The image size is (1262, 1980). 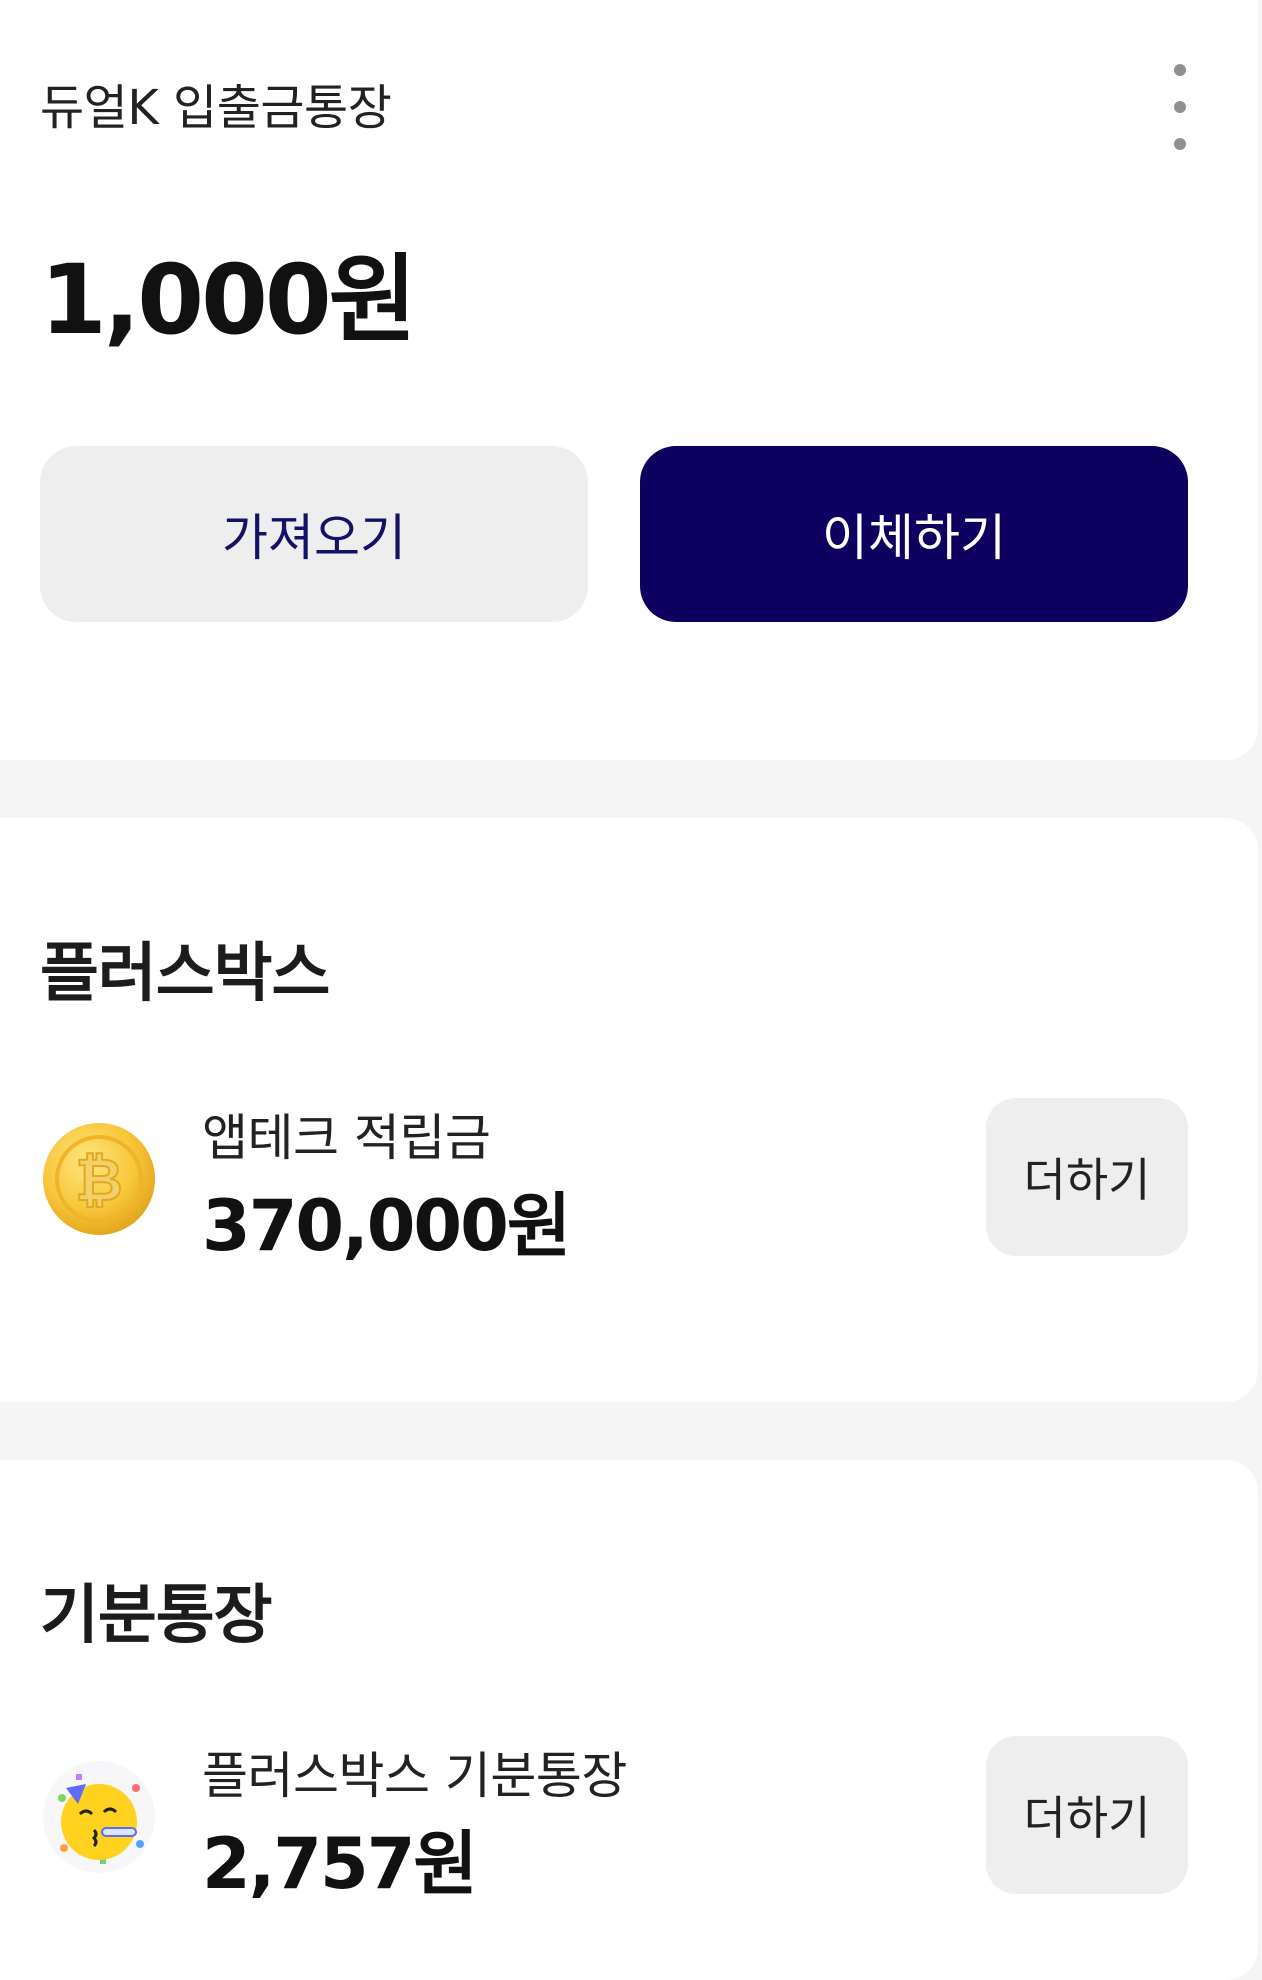 I want to click on bitcoin-coin-icon: ₿, so click(x=99, y=1179).